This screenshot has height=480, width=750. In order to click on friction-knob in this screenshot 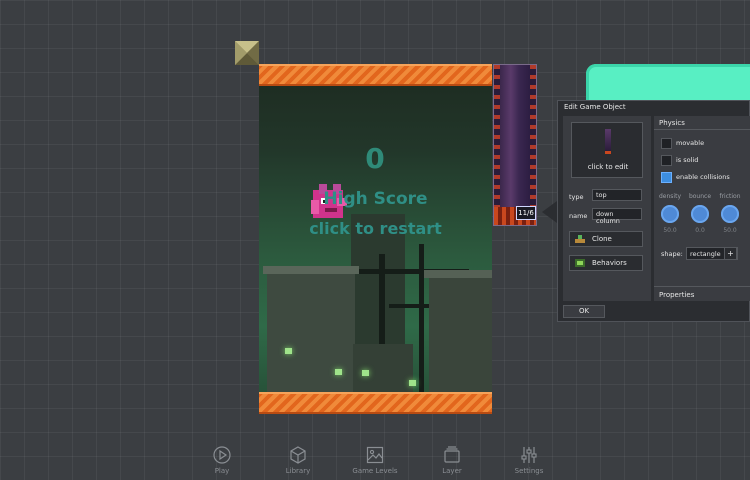, I will do `click(730, 214)`.